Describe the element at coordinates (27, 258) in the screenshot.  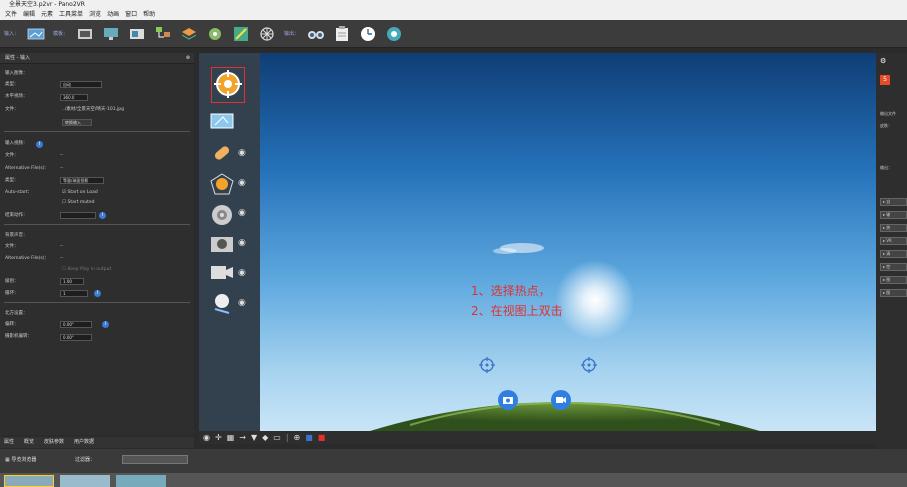
I see `sound-alt-label: Alternative File(s)：` at that location.